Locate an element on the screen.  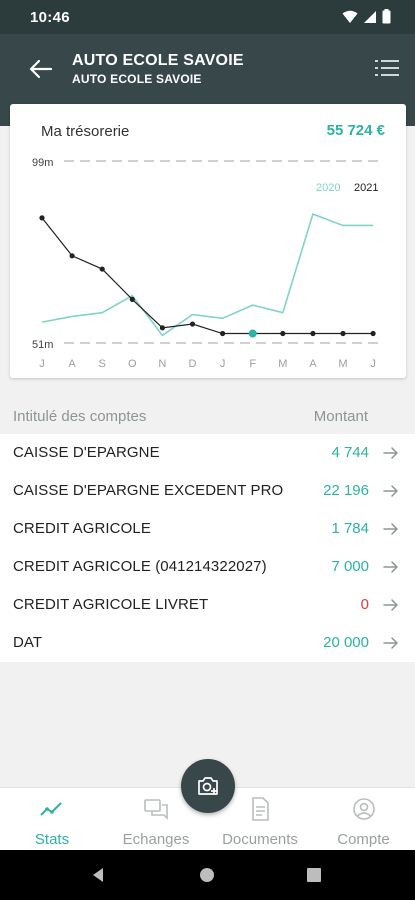
signal-icon is located at coordinates (370, 16).